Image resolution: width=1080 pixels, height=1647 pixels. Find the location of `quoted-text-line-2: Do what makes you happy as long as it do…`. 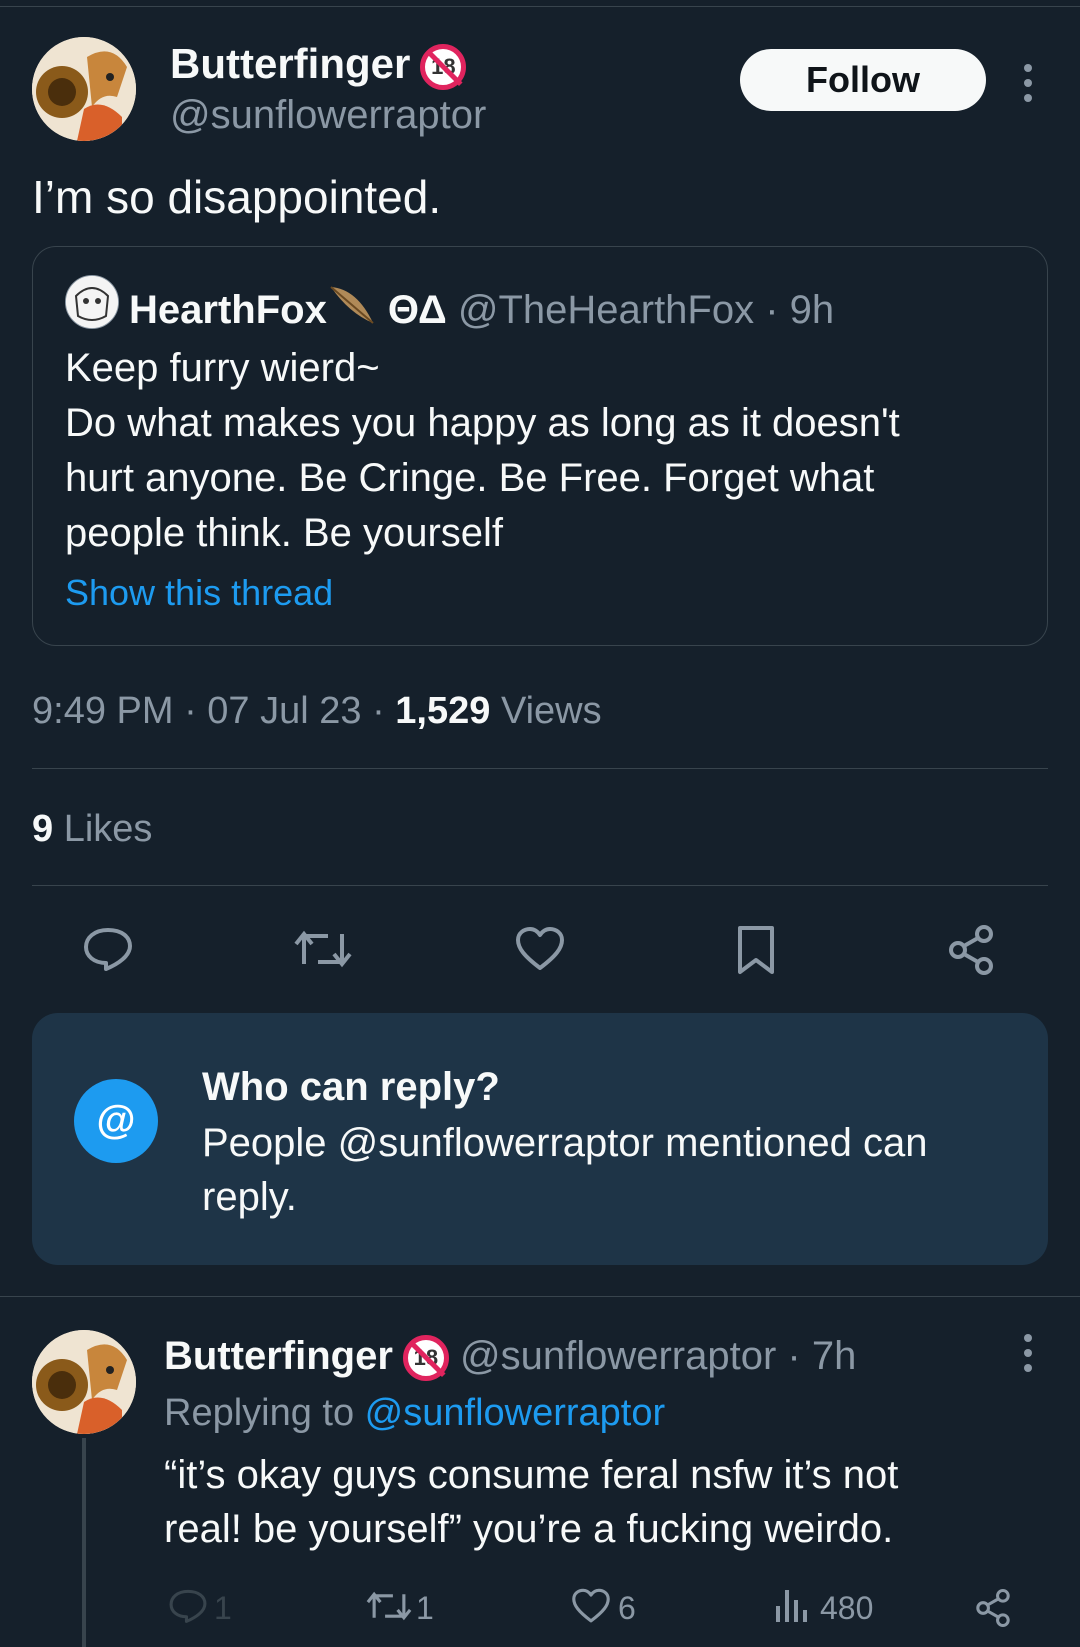

quoted-text-line-2: Do what makes you happy as long as it do… is located at coordinates (482, 423).